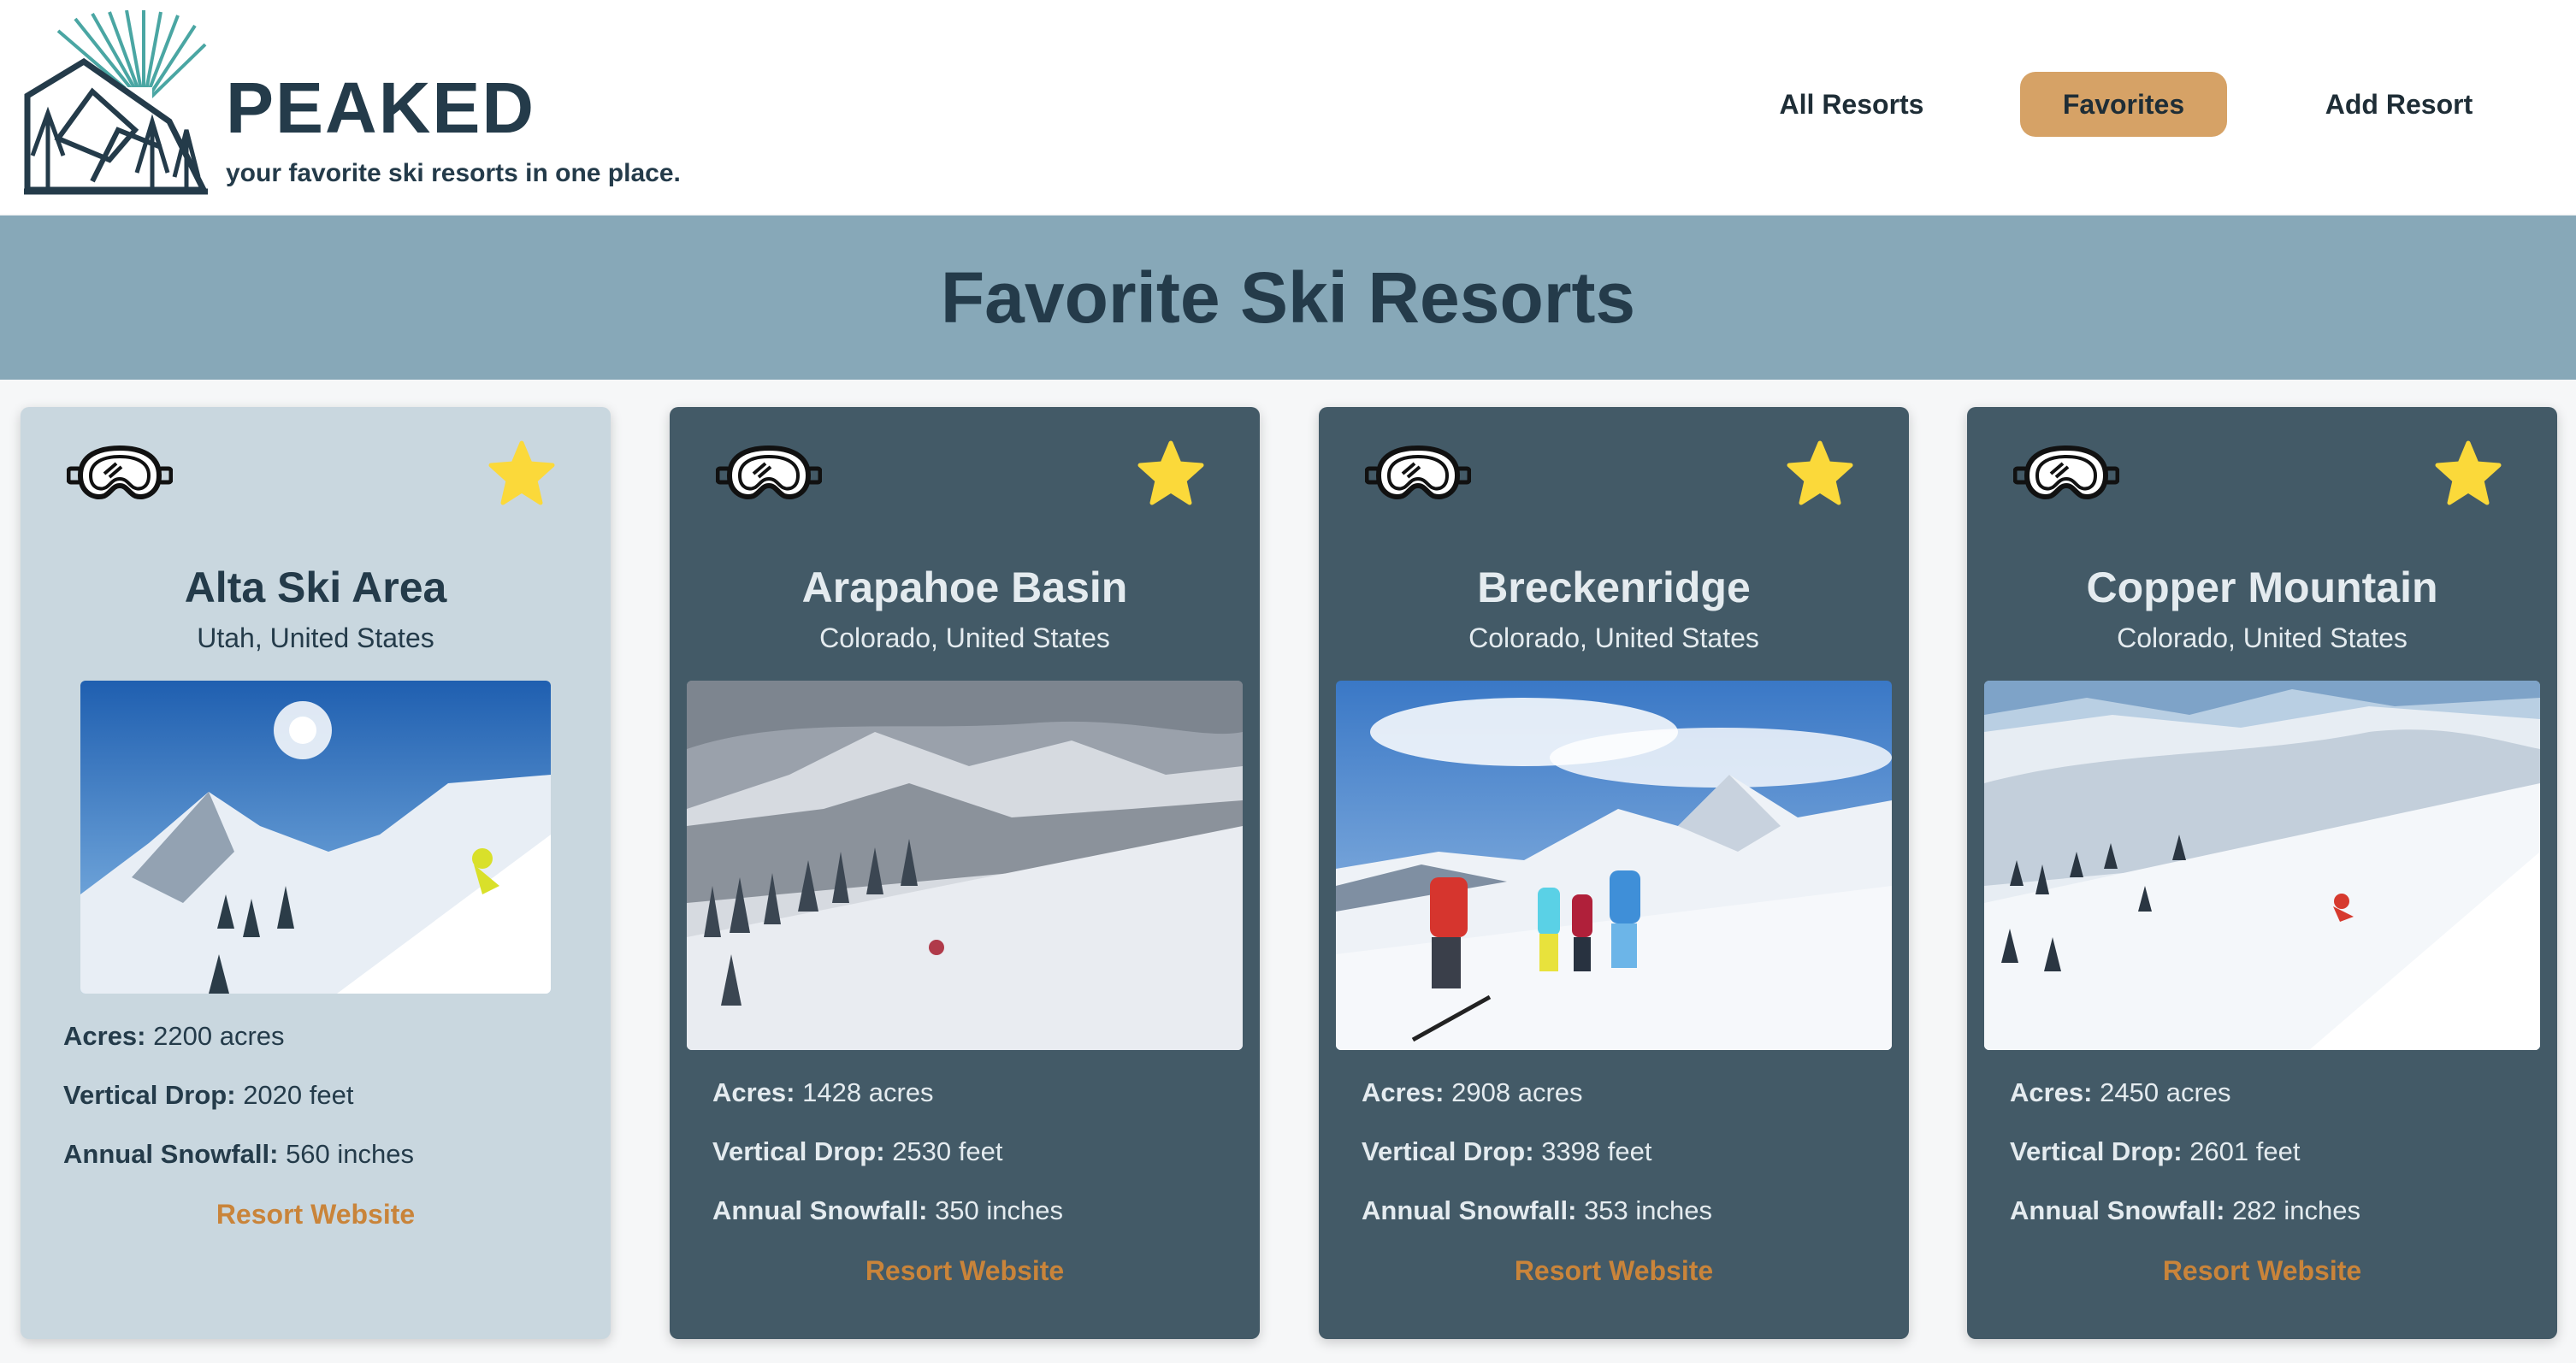 Image resolution: width=2576 pixels, height=1363 pixels. Describe the element at coordinates (315, 638) in the screenshot. I see `resort-location: Utah, United States` at that location.